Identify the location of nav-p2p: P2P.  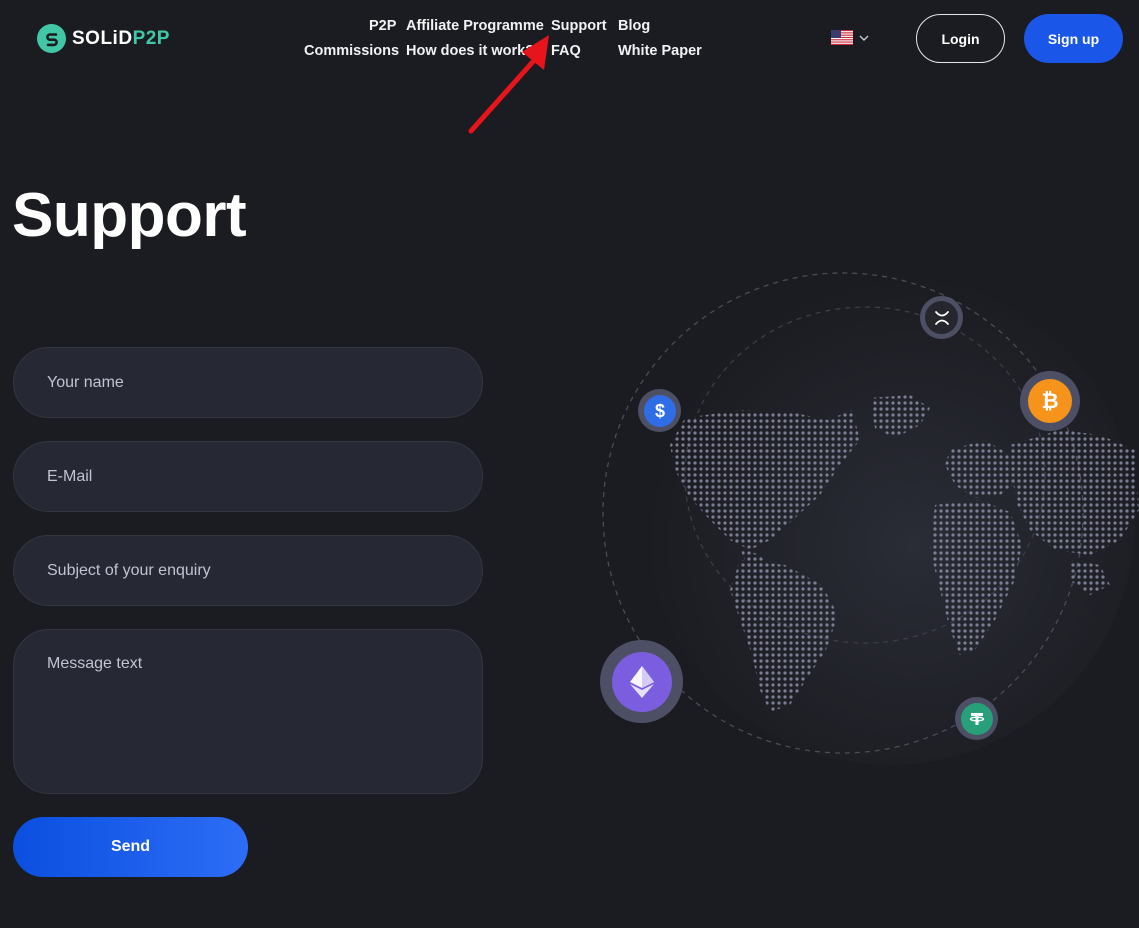
(382, 26).